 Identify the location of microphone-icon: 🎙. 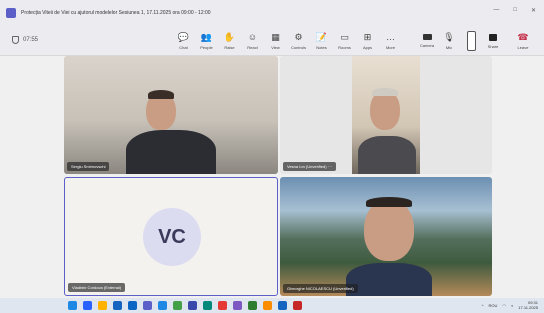
(449, 36).